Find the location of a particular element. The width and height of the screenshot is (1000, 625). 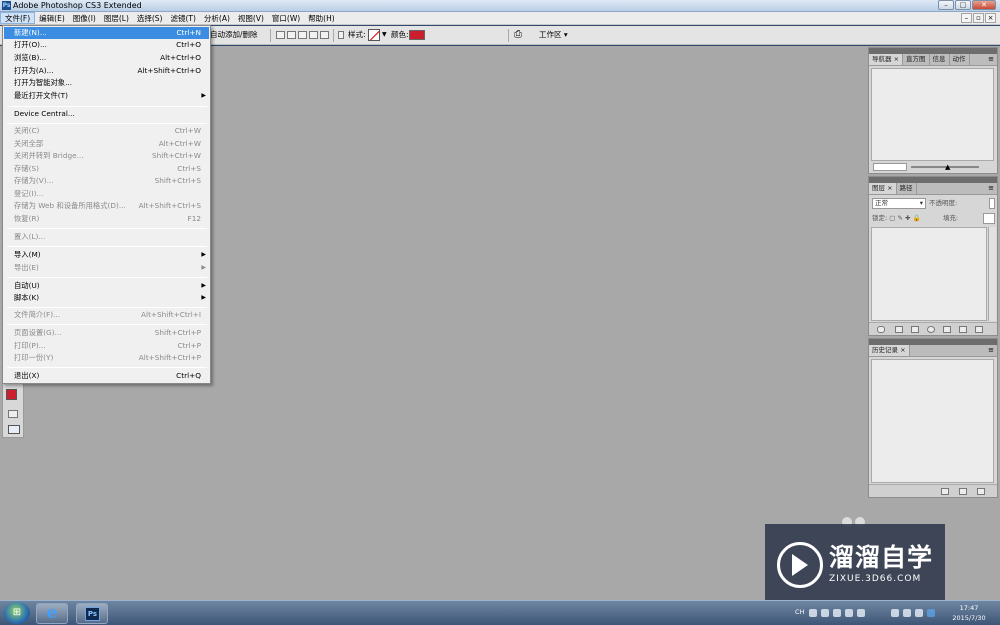

menu-image: 图像(I) is located at coordinates (84, 18).